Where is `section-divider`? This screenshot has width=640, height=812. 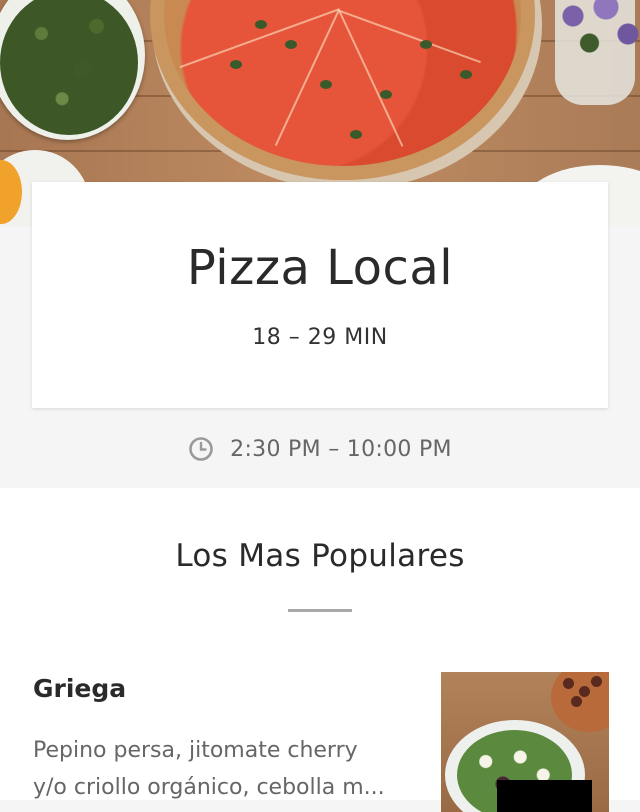 section-divider is located at coordinates (320, 610).